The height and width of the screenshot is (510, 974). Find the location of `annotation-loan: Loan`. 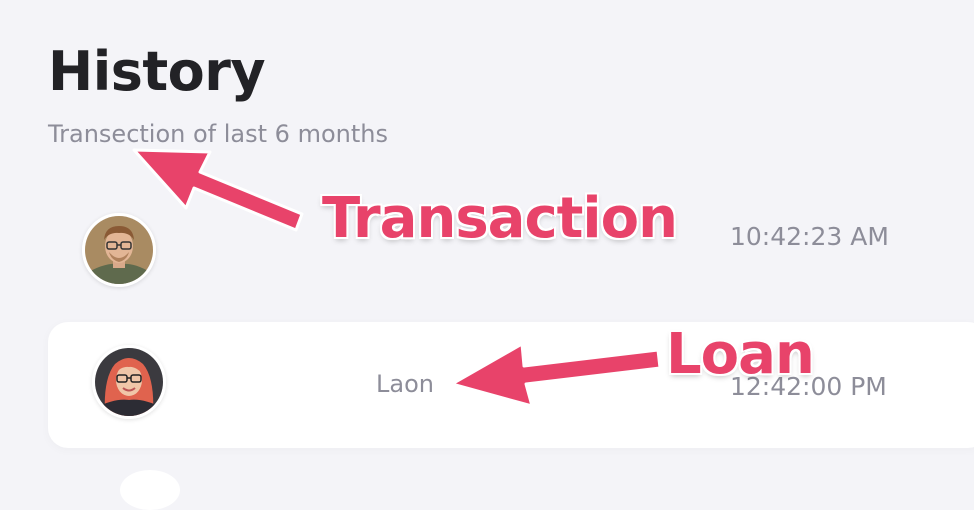

annotation-loan: Loan is located at coordinates (740, 354).